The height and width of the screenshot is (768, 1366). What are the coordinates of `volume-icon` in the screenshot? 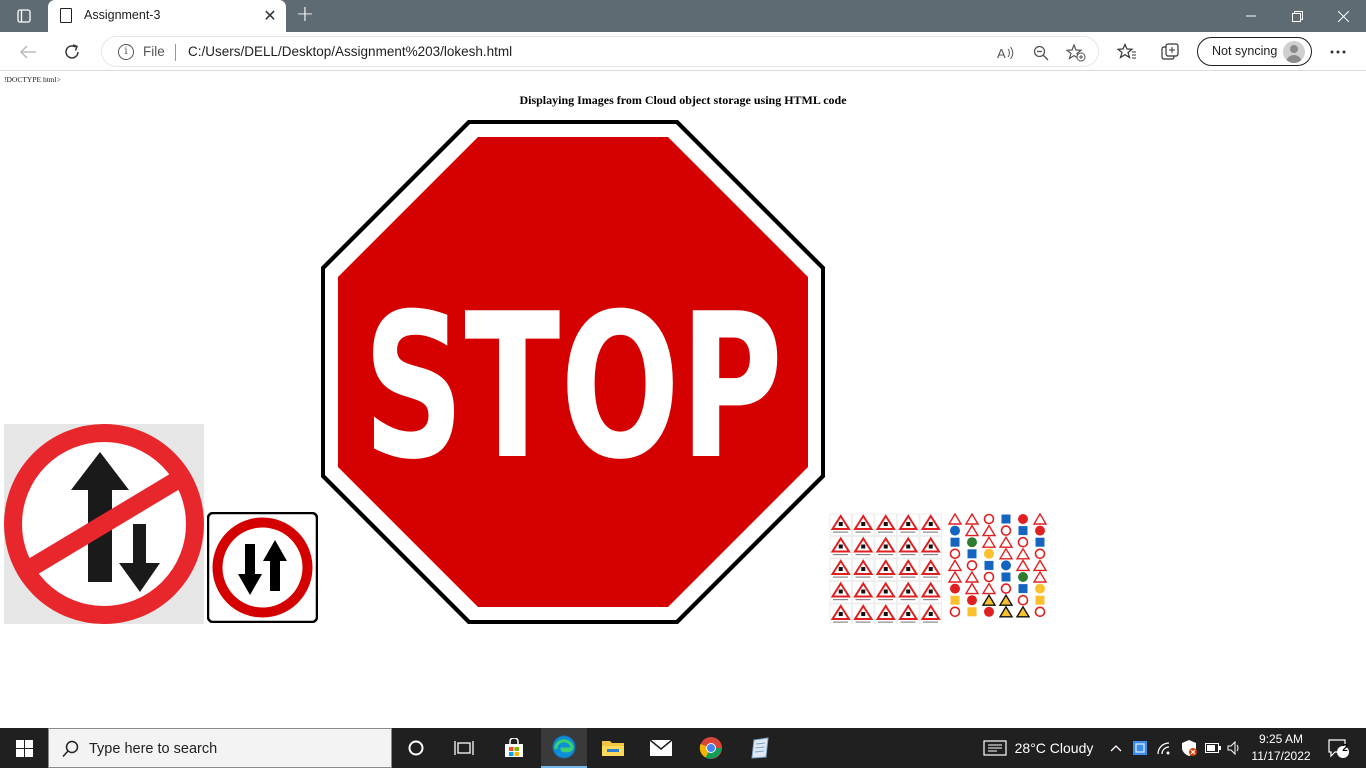 It's located at (1235, 748).